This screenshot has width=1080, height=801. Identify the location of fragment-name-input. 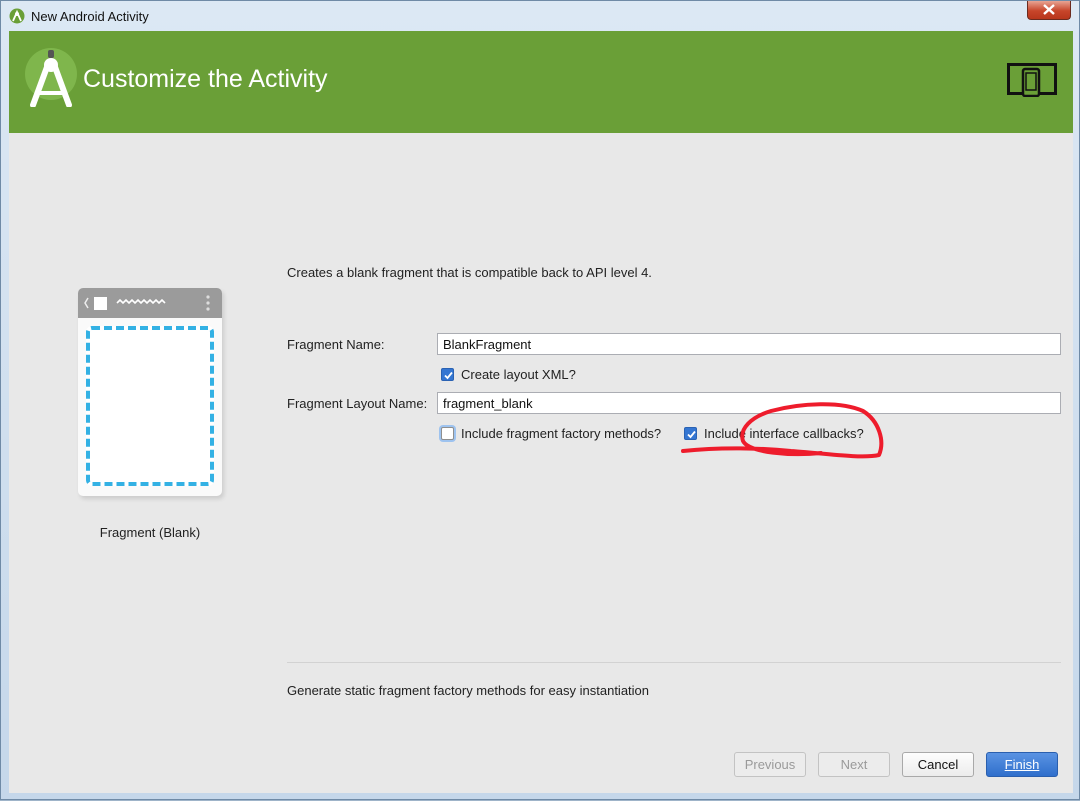
(749, 344).